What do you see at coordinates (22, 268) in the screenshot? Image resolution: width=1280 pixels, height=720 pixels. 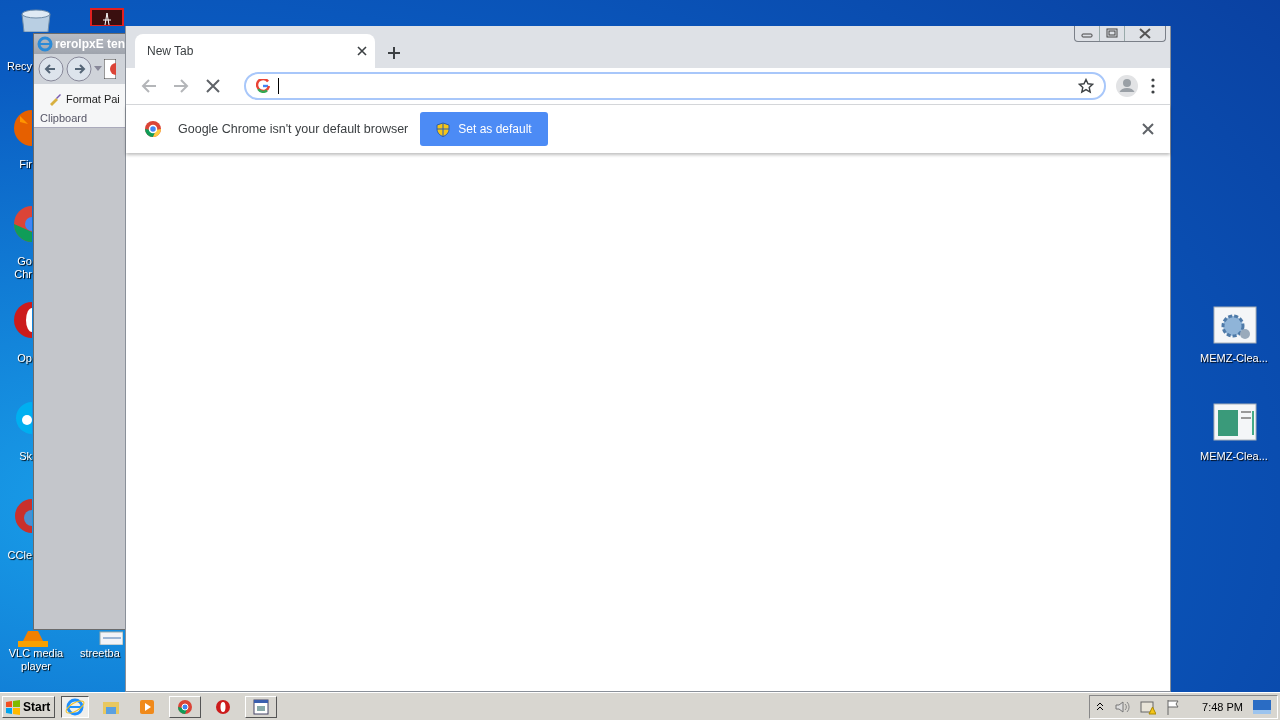 I see `icon-label: Go Chr` at bounding box center [22, 268].